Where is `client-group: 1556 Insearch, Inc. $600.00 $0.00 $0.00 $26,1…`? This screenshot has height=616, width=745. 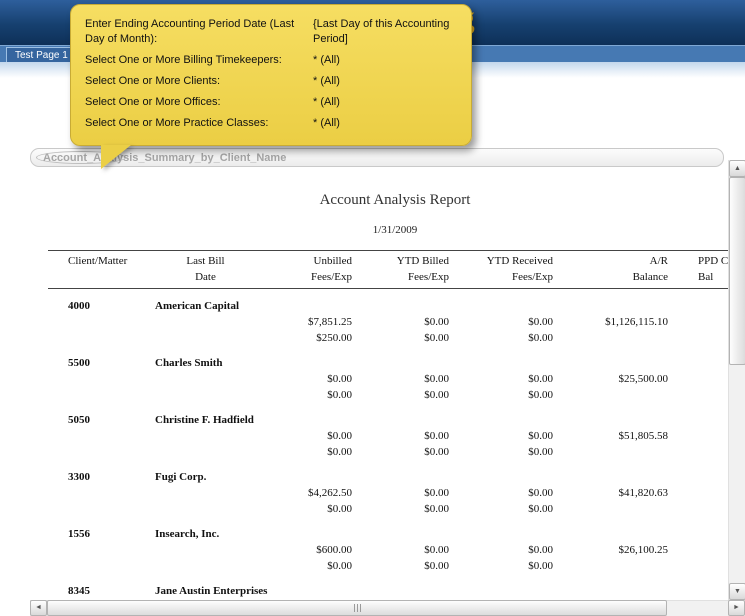
client-group: 1556 Insearch, Inc. $600.00 $0.00 $0.00 $26,1… is located at coordinates (388, 550).